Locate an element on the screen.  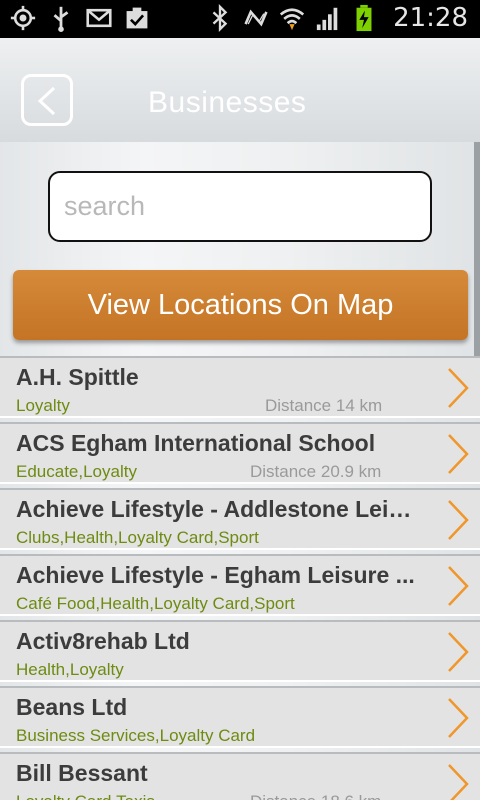
battery-charging-icon is located at coordinates (364, 18).